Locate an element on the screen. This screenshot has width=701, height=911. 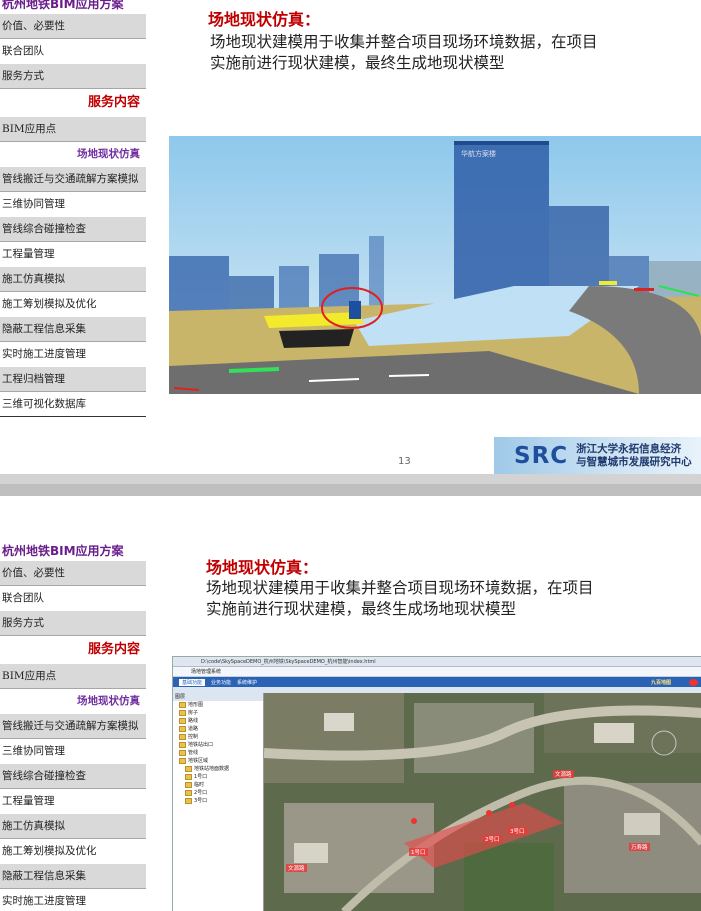
layer-label: 地铁站地面数据 is located at coordinates (212, 769).